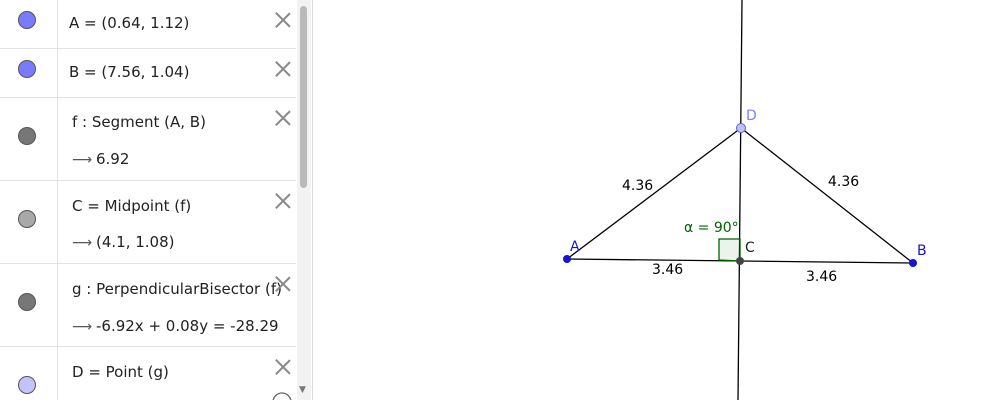 The height and width of the screenshot is (400, 1000). Describe the element at coordinates (667, 270) in the screenshot. I see `length-label-ac: 3.46` at that location.